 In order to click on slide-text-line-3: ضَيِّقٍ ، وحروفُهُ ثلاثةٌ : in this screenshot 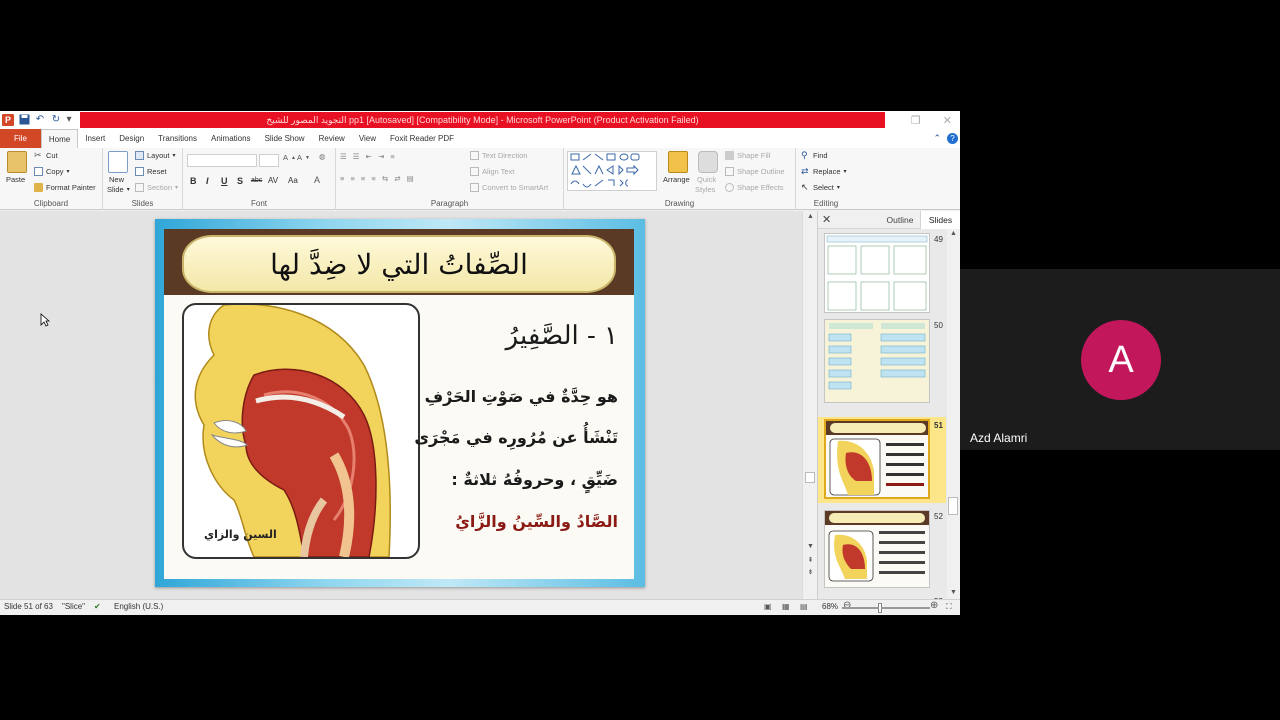, I will do `click(534, 479)`.